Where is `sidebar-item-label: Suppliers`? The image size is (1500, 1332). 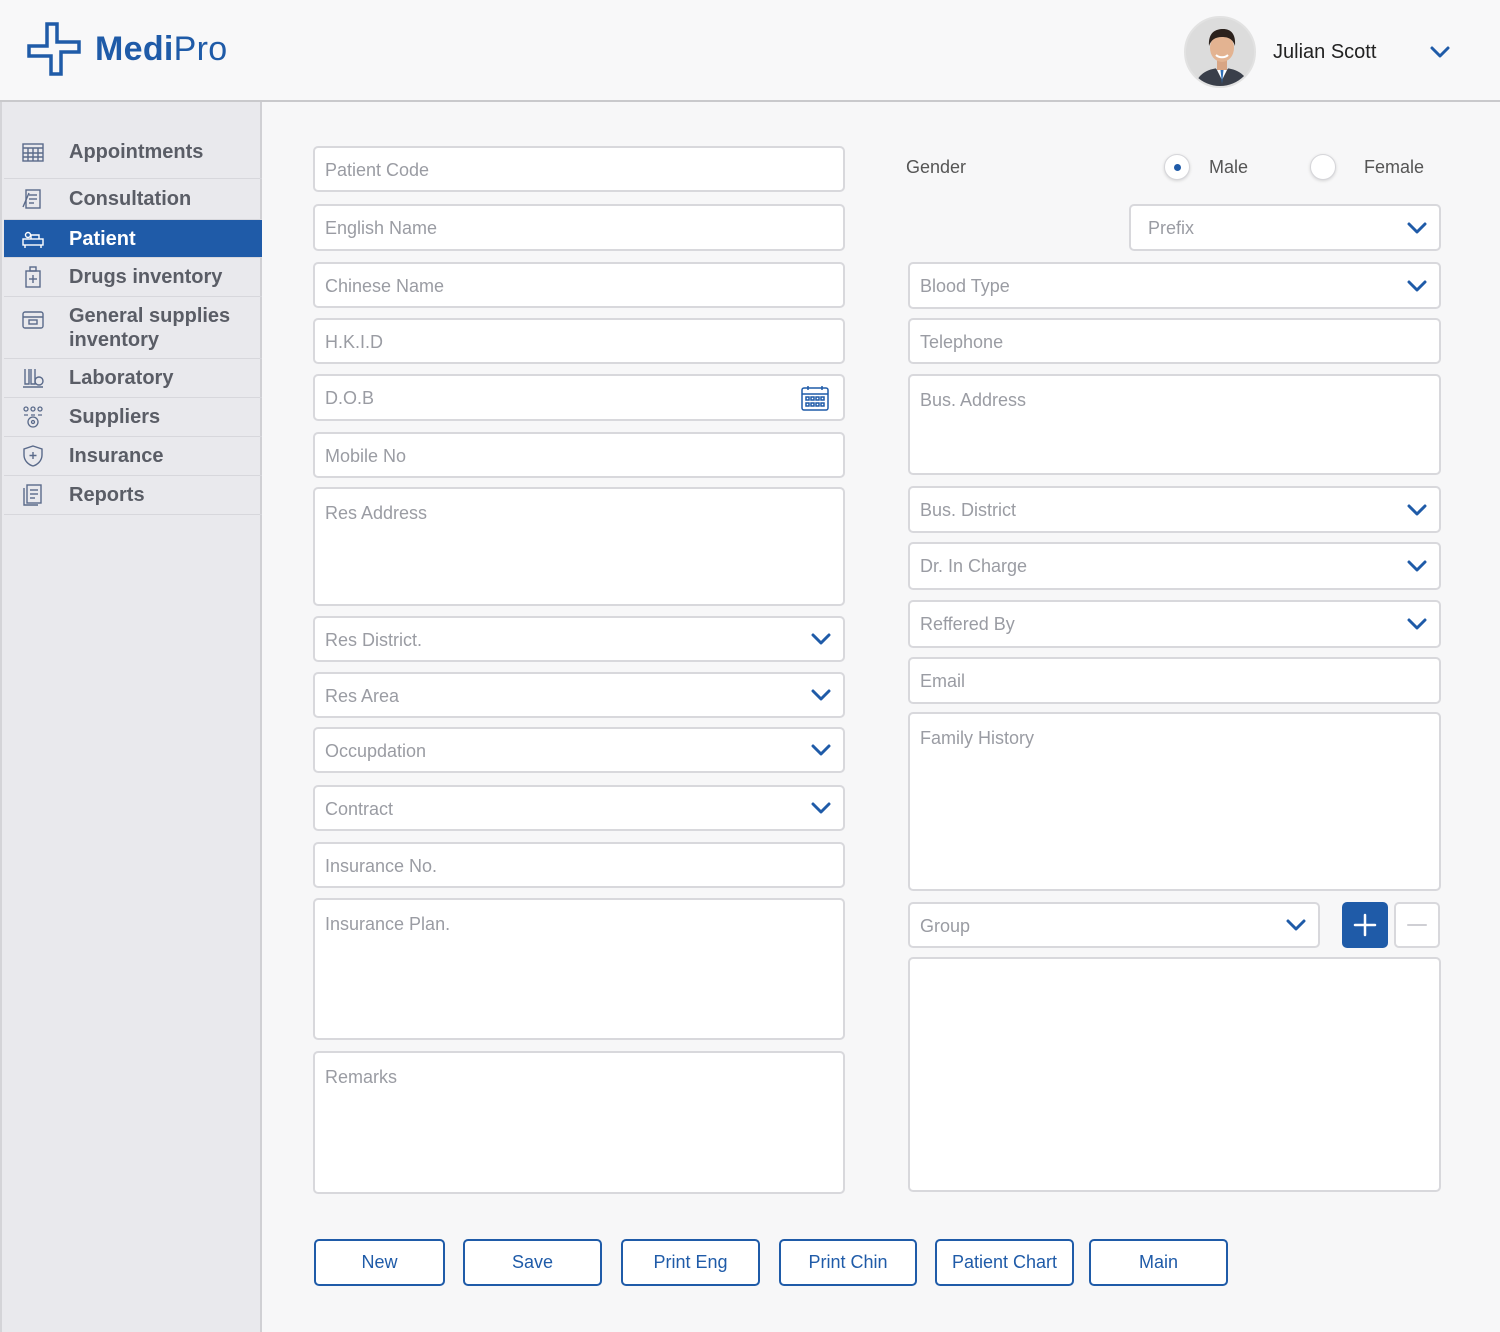
sidebar-item-label: Suppliers is located at coordinates (115, 417).